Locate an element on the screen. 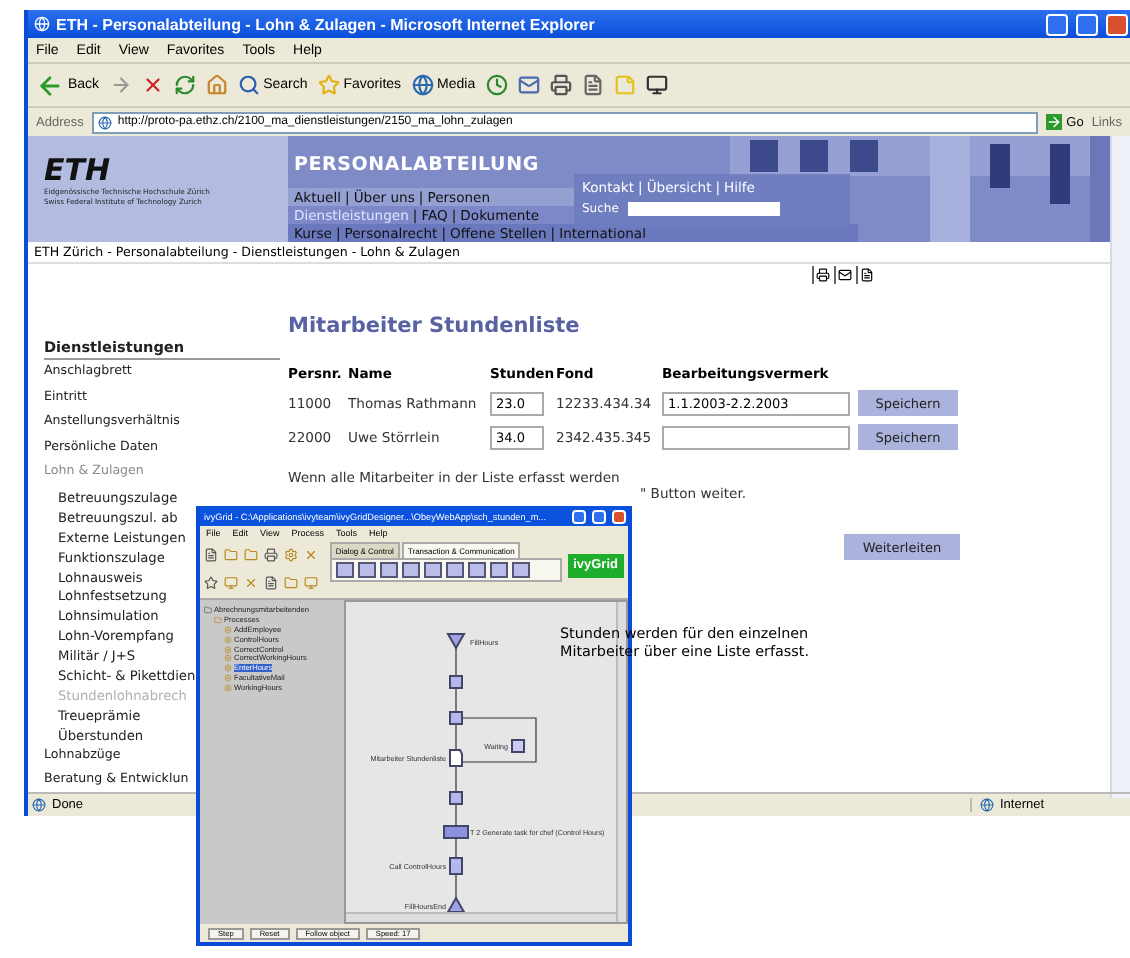 The width and height of the screenshot is (1130, 958). search-icon is located at coordinates (248, 85).